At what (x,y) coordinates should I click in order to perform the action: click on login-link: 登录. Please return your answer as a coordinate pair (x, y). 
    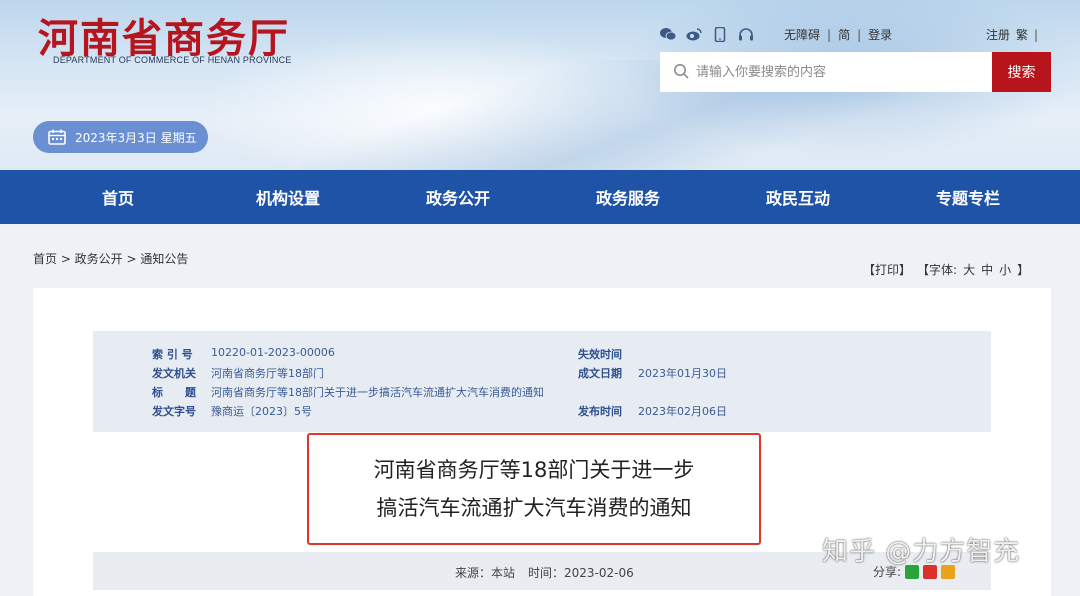
    Looking at the image, I should click on (880, 34).